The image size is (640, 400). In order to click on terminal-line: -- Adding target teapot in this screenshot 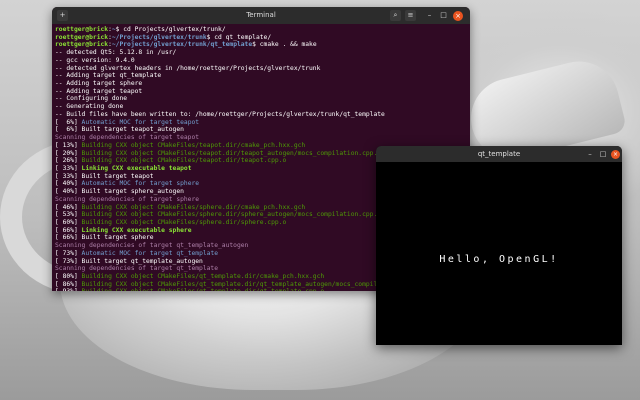, I will do `click(261, 92)`.